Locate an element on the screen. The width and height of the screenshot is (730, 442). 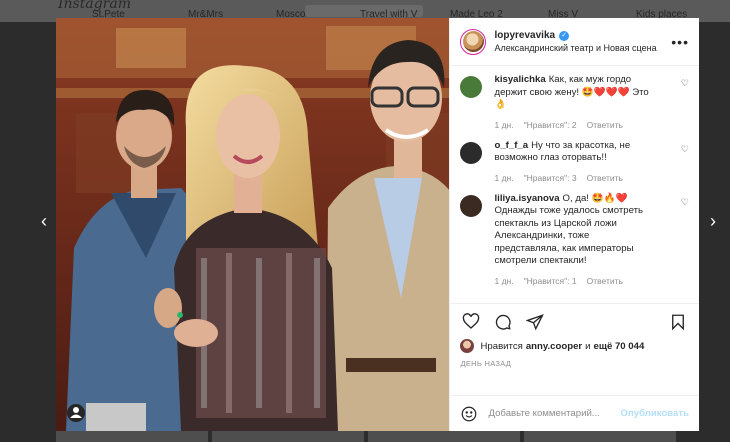
like-heart-icon is located at coordinates (471, 322).